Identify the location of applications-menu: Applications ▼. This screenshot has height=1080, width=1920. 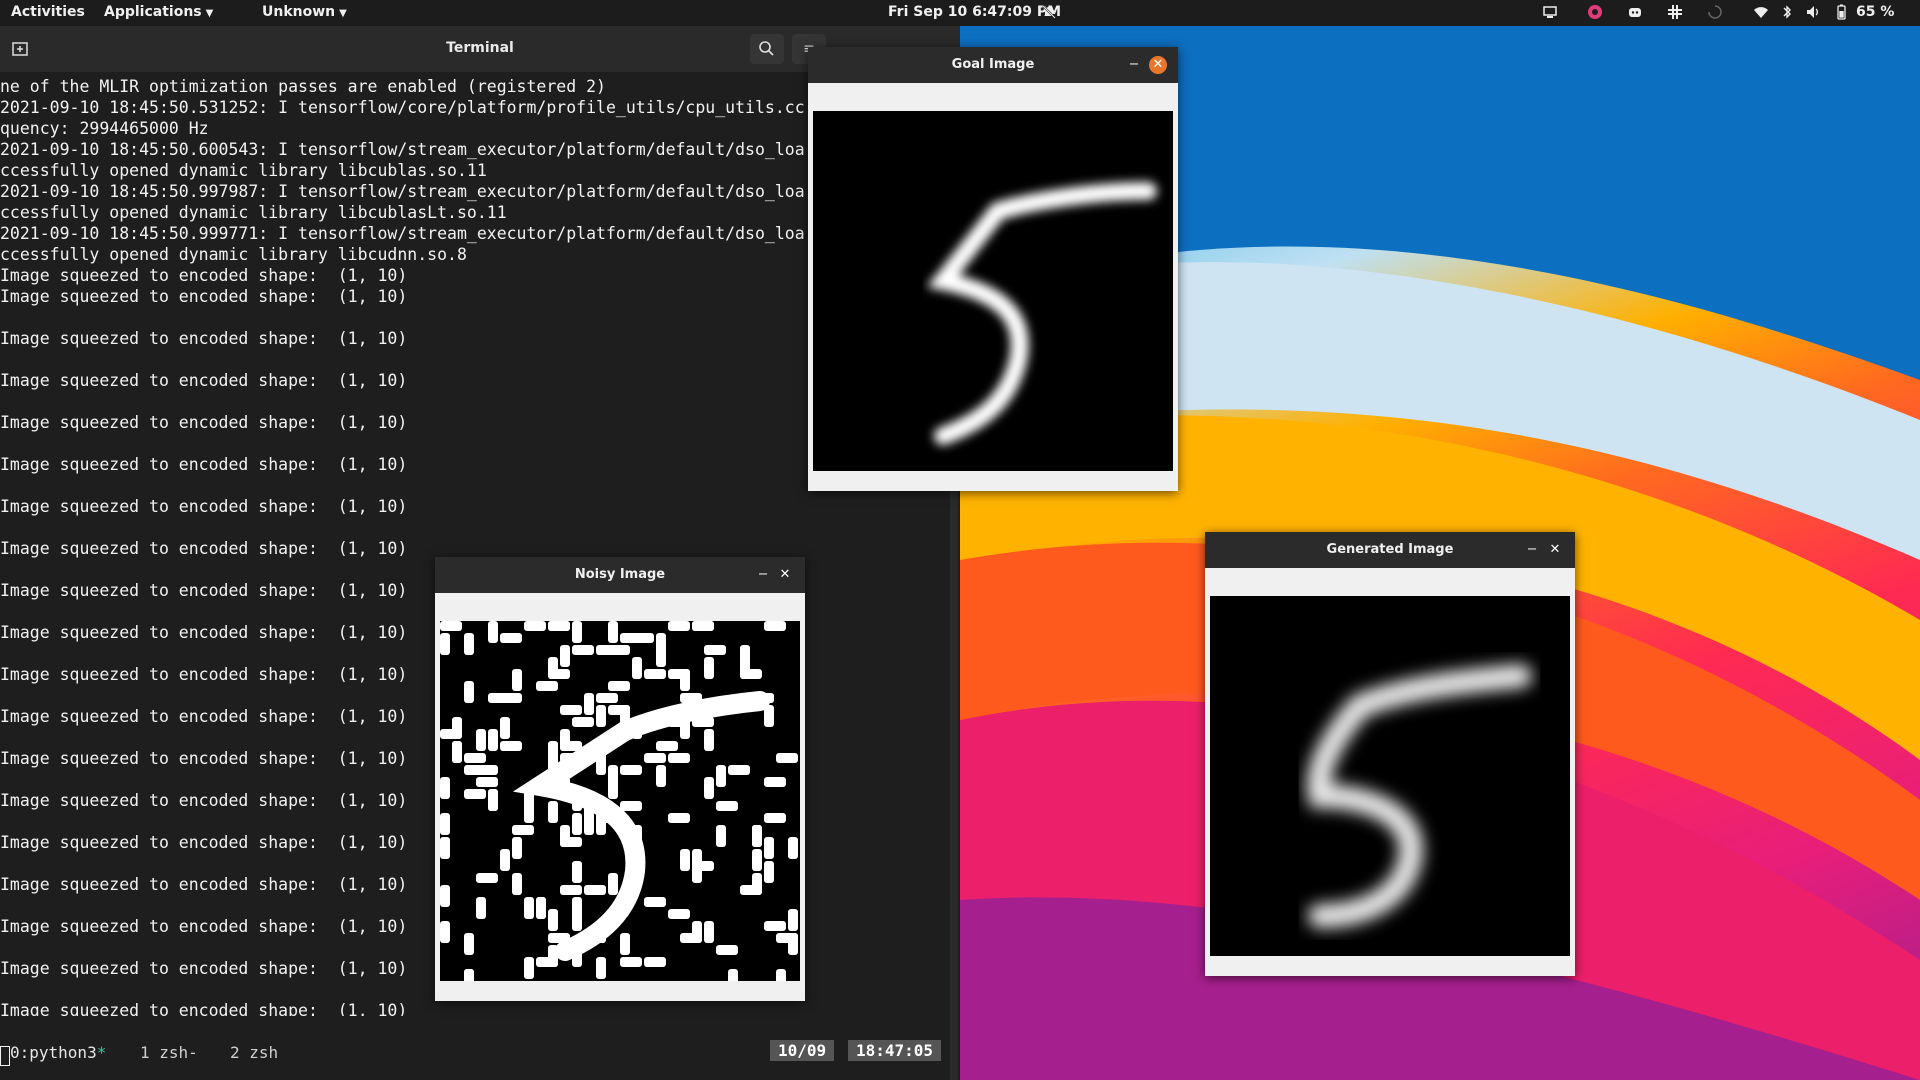
(158, 12).